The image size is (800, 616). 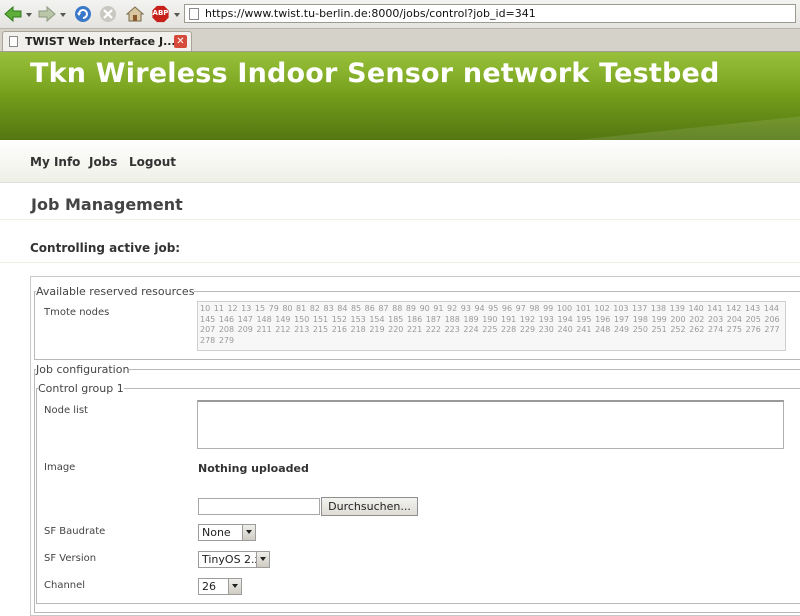 What do you see at coordinates (420, 115) in the screenshot?
I see `banner-streak` at bounding box center [420, 115].